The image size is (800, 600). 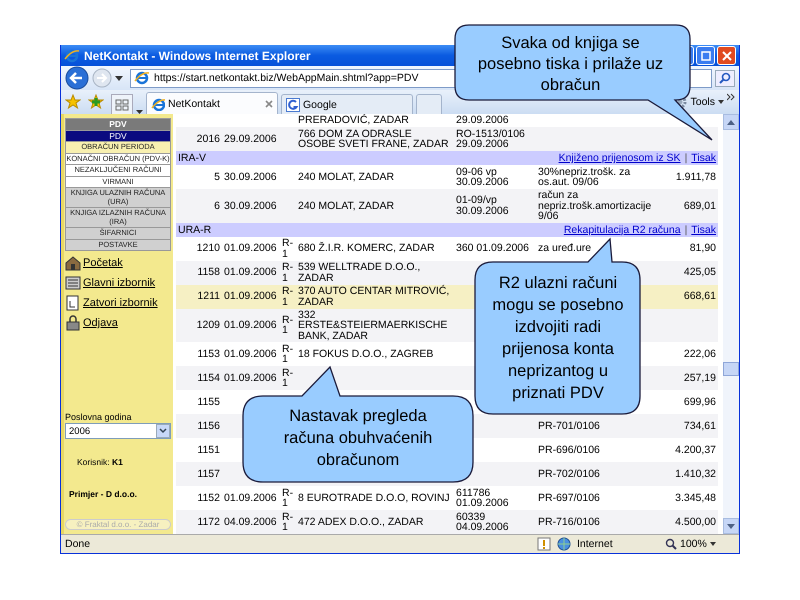 I want to click on table-cell: 1155, so click(x=199, y=402).